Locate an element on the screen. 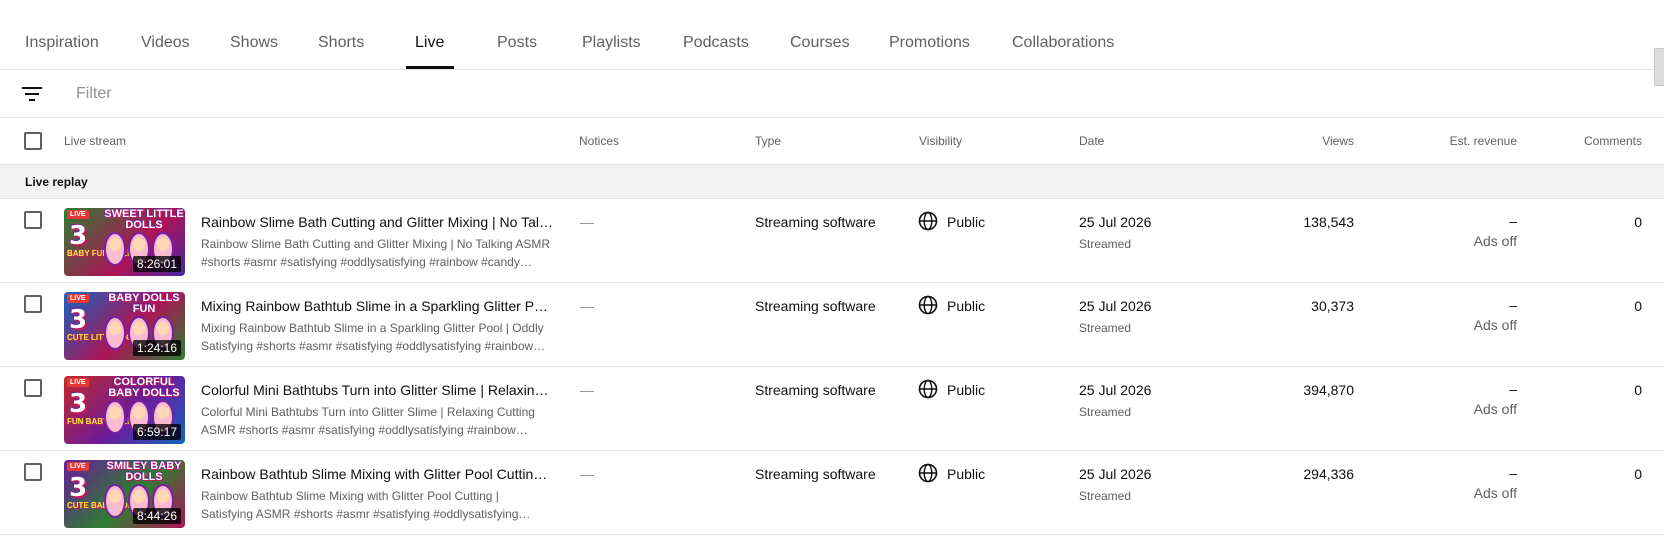  tab-courses: Courses is located at coordinates (820, 43).